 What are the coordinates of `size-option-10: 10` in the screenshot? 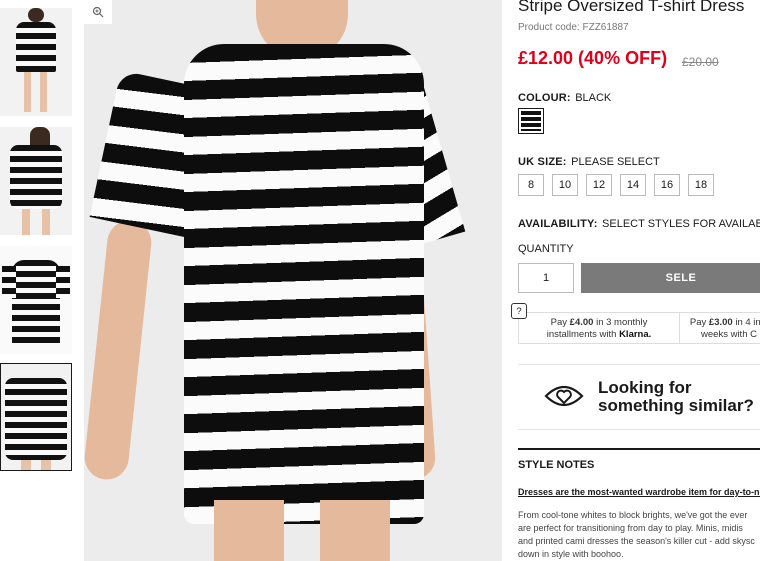 It's located at (565, 185).